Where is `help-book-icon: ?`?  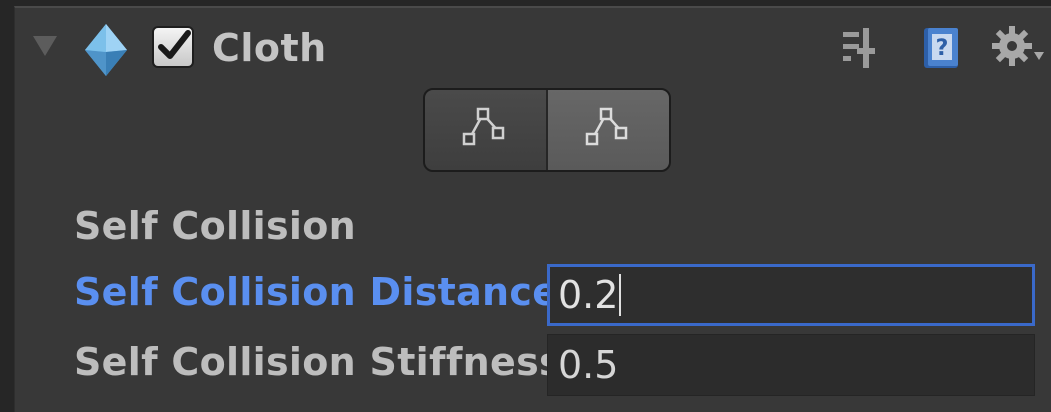
help-book-icon: ? is located at coordinates (942, 49).